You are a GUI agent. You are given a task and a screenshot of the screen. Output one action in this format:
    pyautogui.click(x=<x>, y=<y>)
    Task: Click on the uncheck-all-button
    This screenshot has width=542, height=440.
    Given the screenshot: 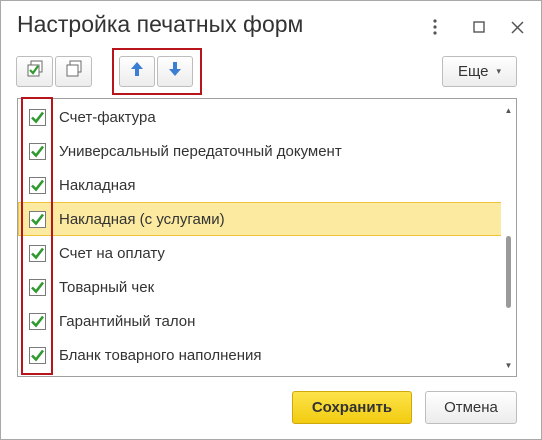 What is the action you would take?
    pyautogui.click(x=73, y=71)
    